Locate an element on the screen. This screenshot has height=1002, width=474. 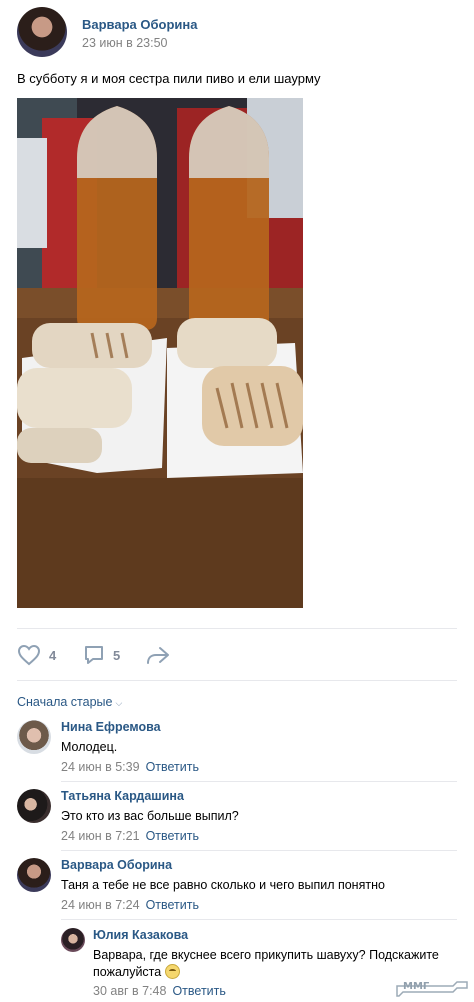
chevron-down-icon: ⌵ is located at coordinates (119, 703).